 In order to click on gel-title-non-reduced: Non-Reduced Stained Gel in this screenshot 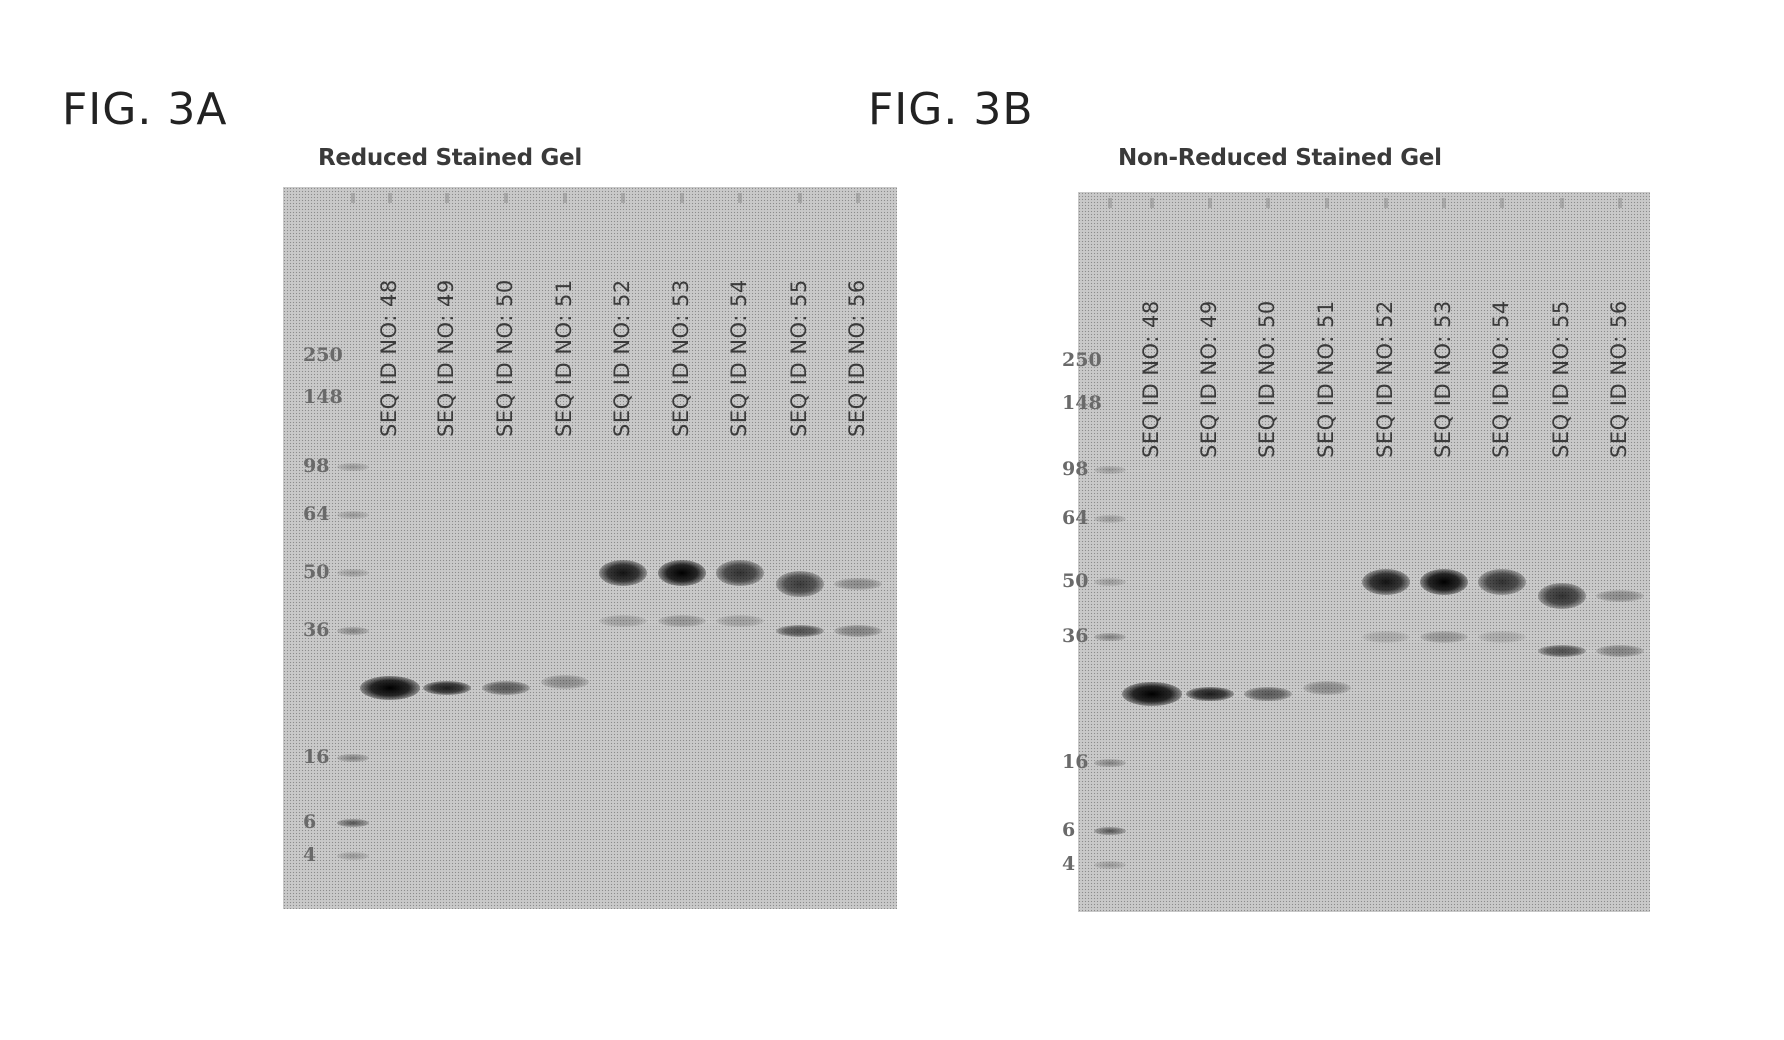, I will do `click(1280, 158)`.